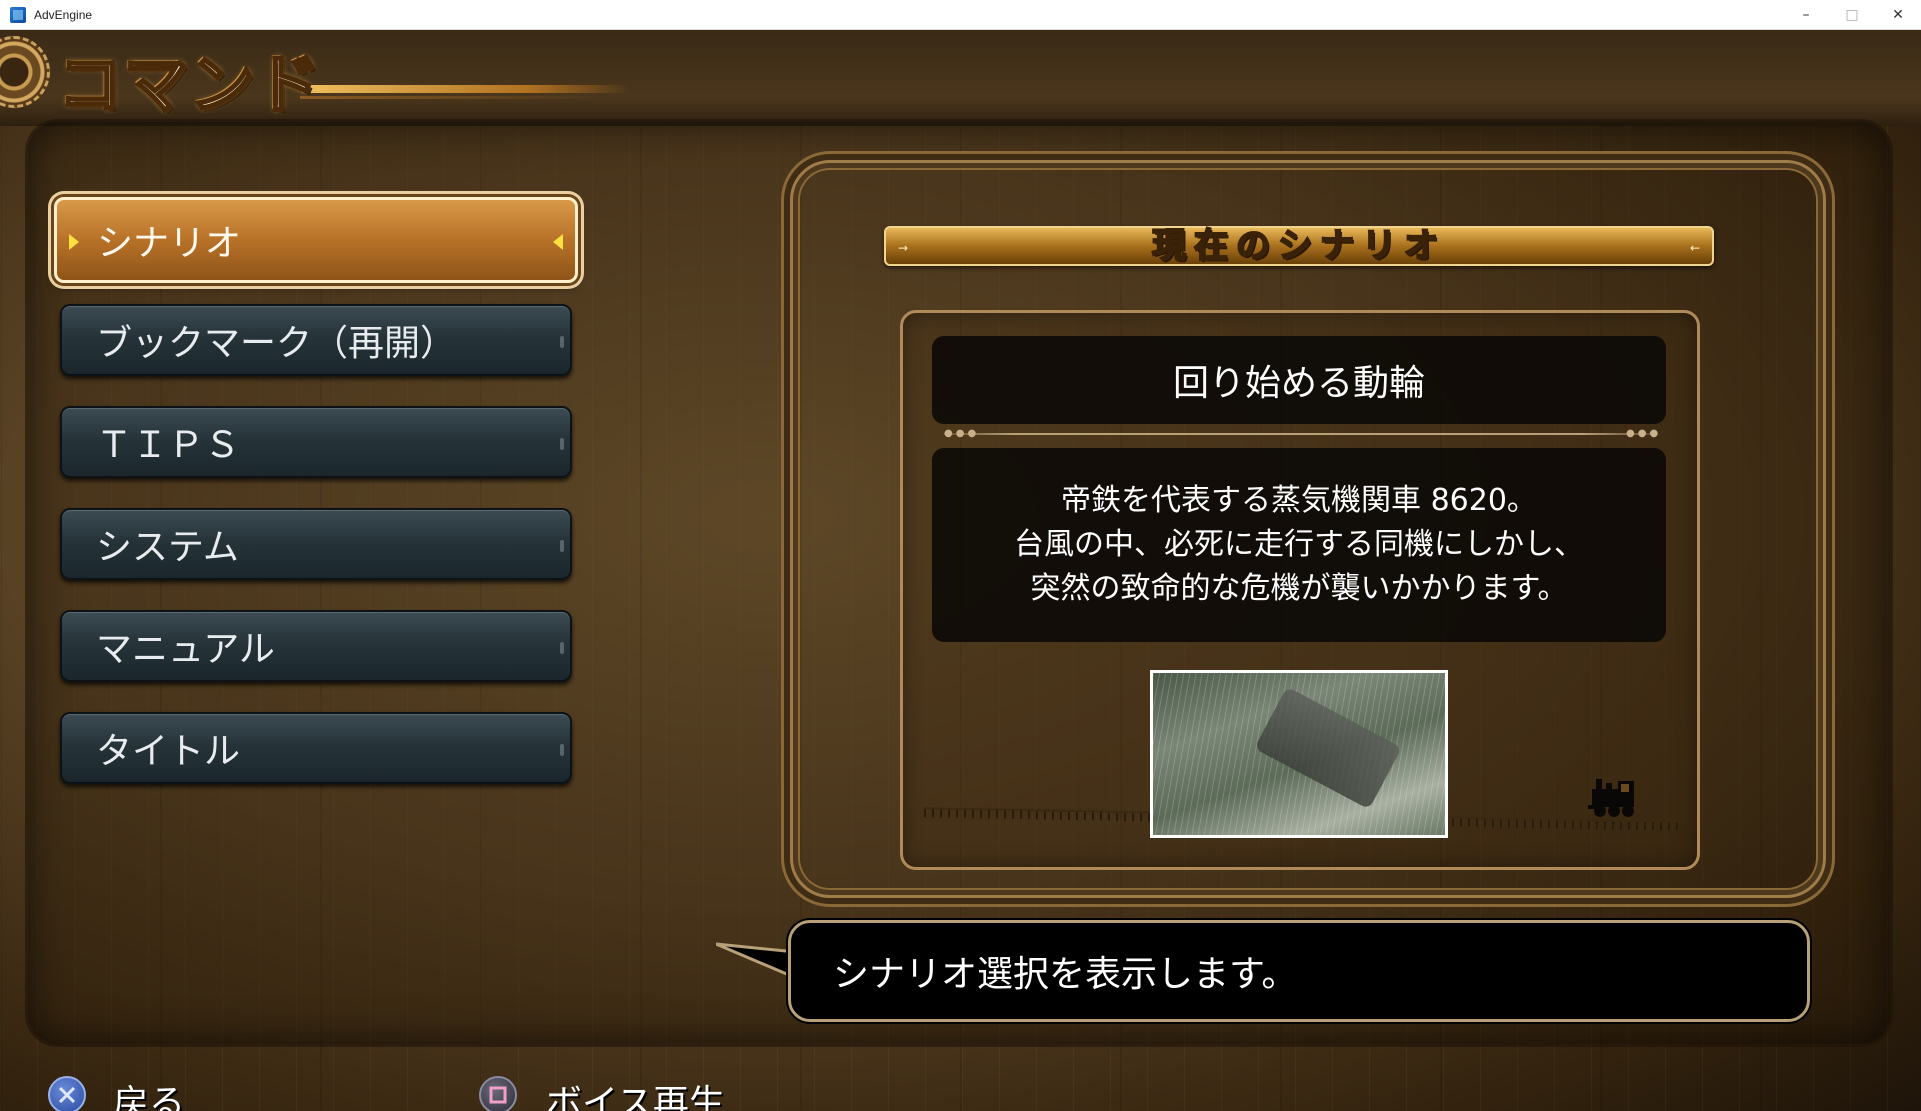 This screenshot has height=1111, width=1921. I want to click on menu-item-label: シナリオ, so click(169, 243).